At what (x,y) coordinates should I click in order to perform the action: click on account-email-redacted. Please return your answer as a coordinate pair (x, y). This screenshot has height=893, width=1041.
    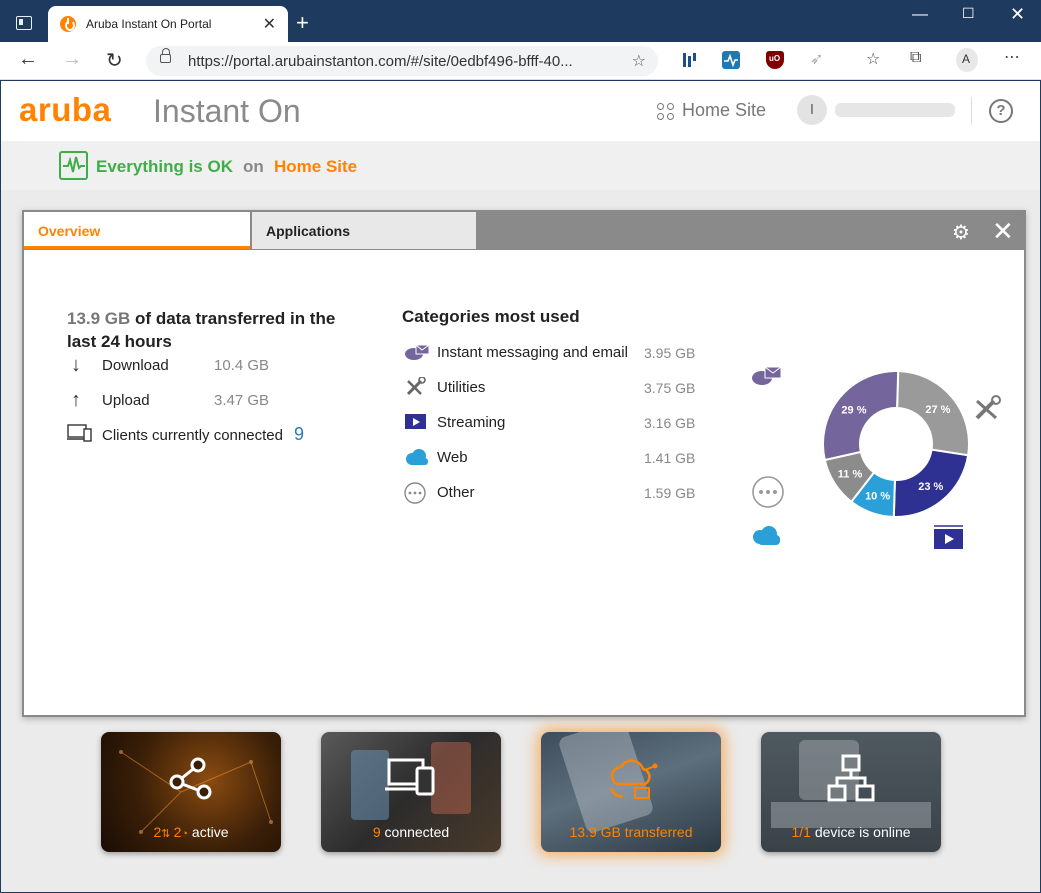
    Looking at the image, I should click on (895, 110).